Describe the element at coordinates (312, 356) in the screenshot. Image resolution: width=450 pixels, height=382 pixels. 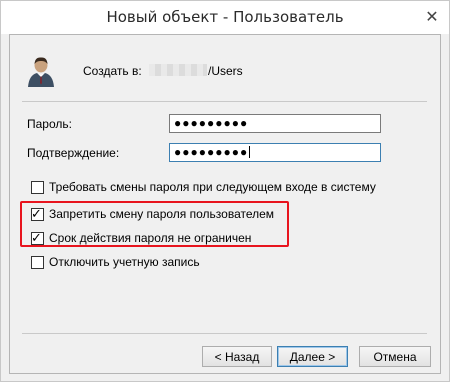
I see `next-button: Далее >` at that location.